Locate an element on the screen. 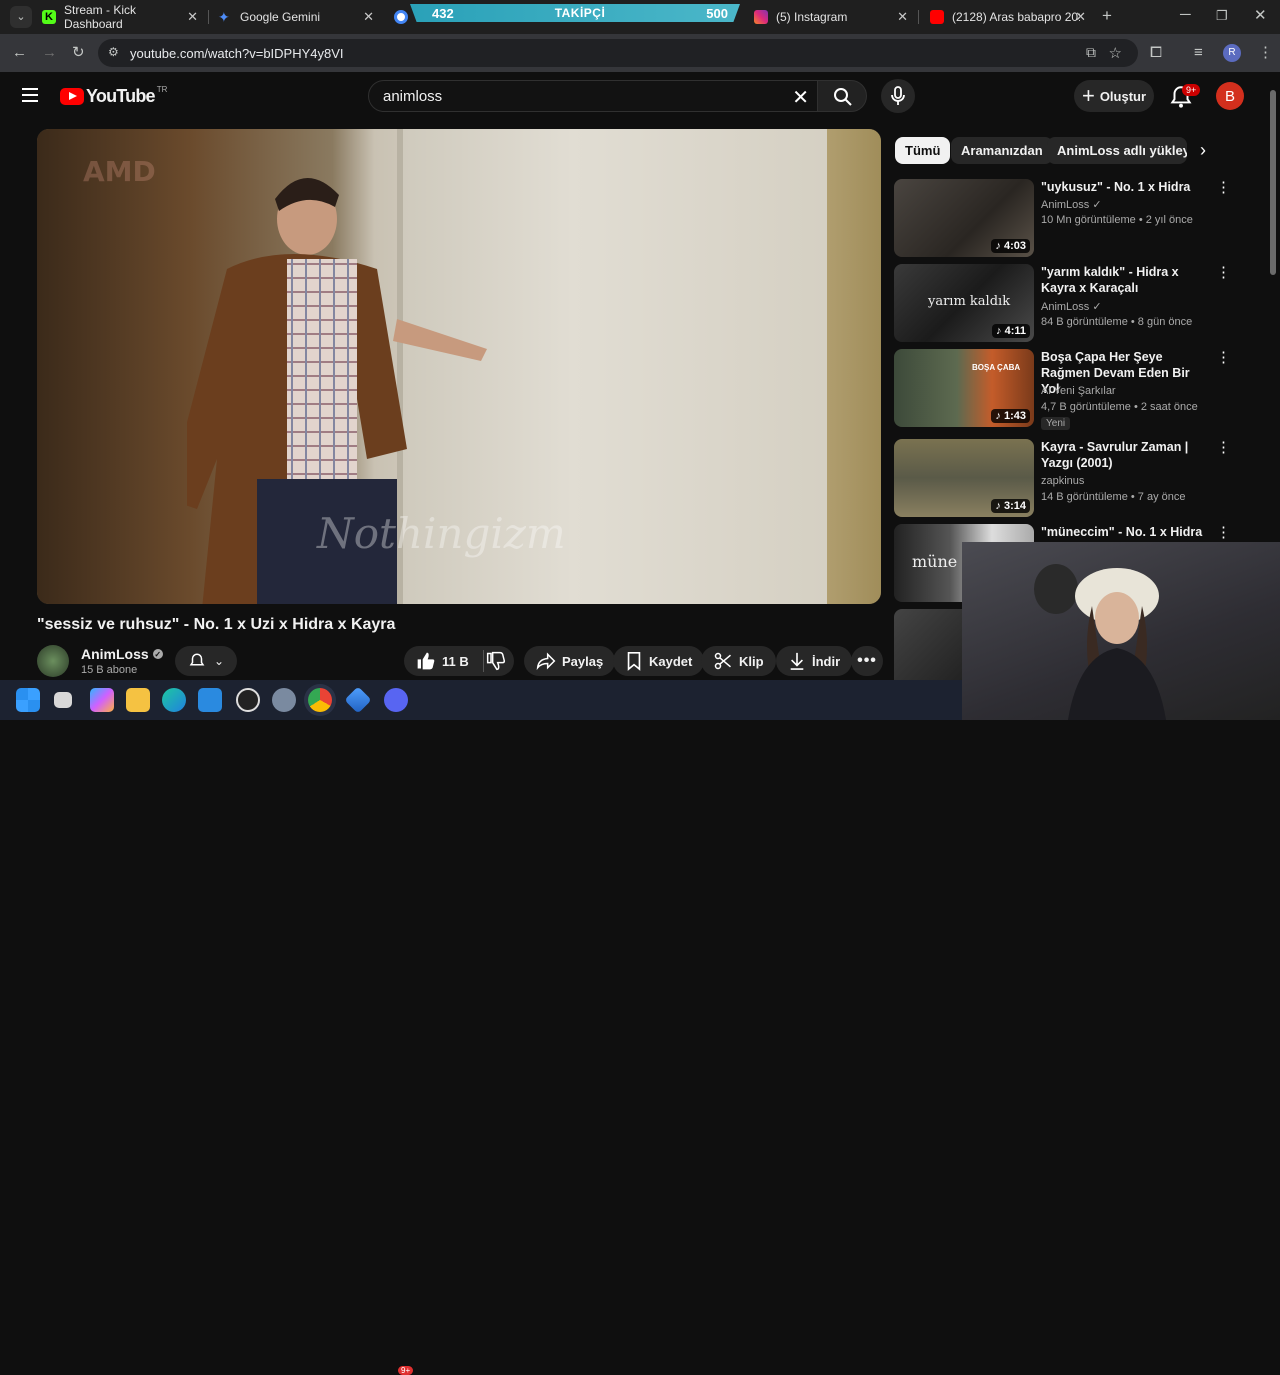 Image resolution: width=1280 pixels, height=1375 pixels. profile-avatar: R is located at coordinates (1232, 53).